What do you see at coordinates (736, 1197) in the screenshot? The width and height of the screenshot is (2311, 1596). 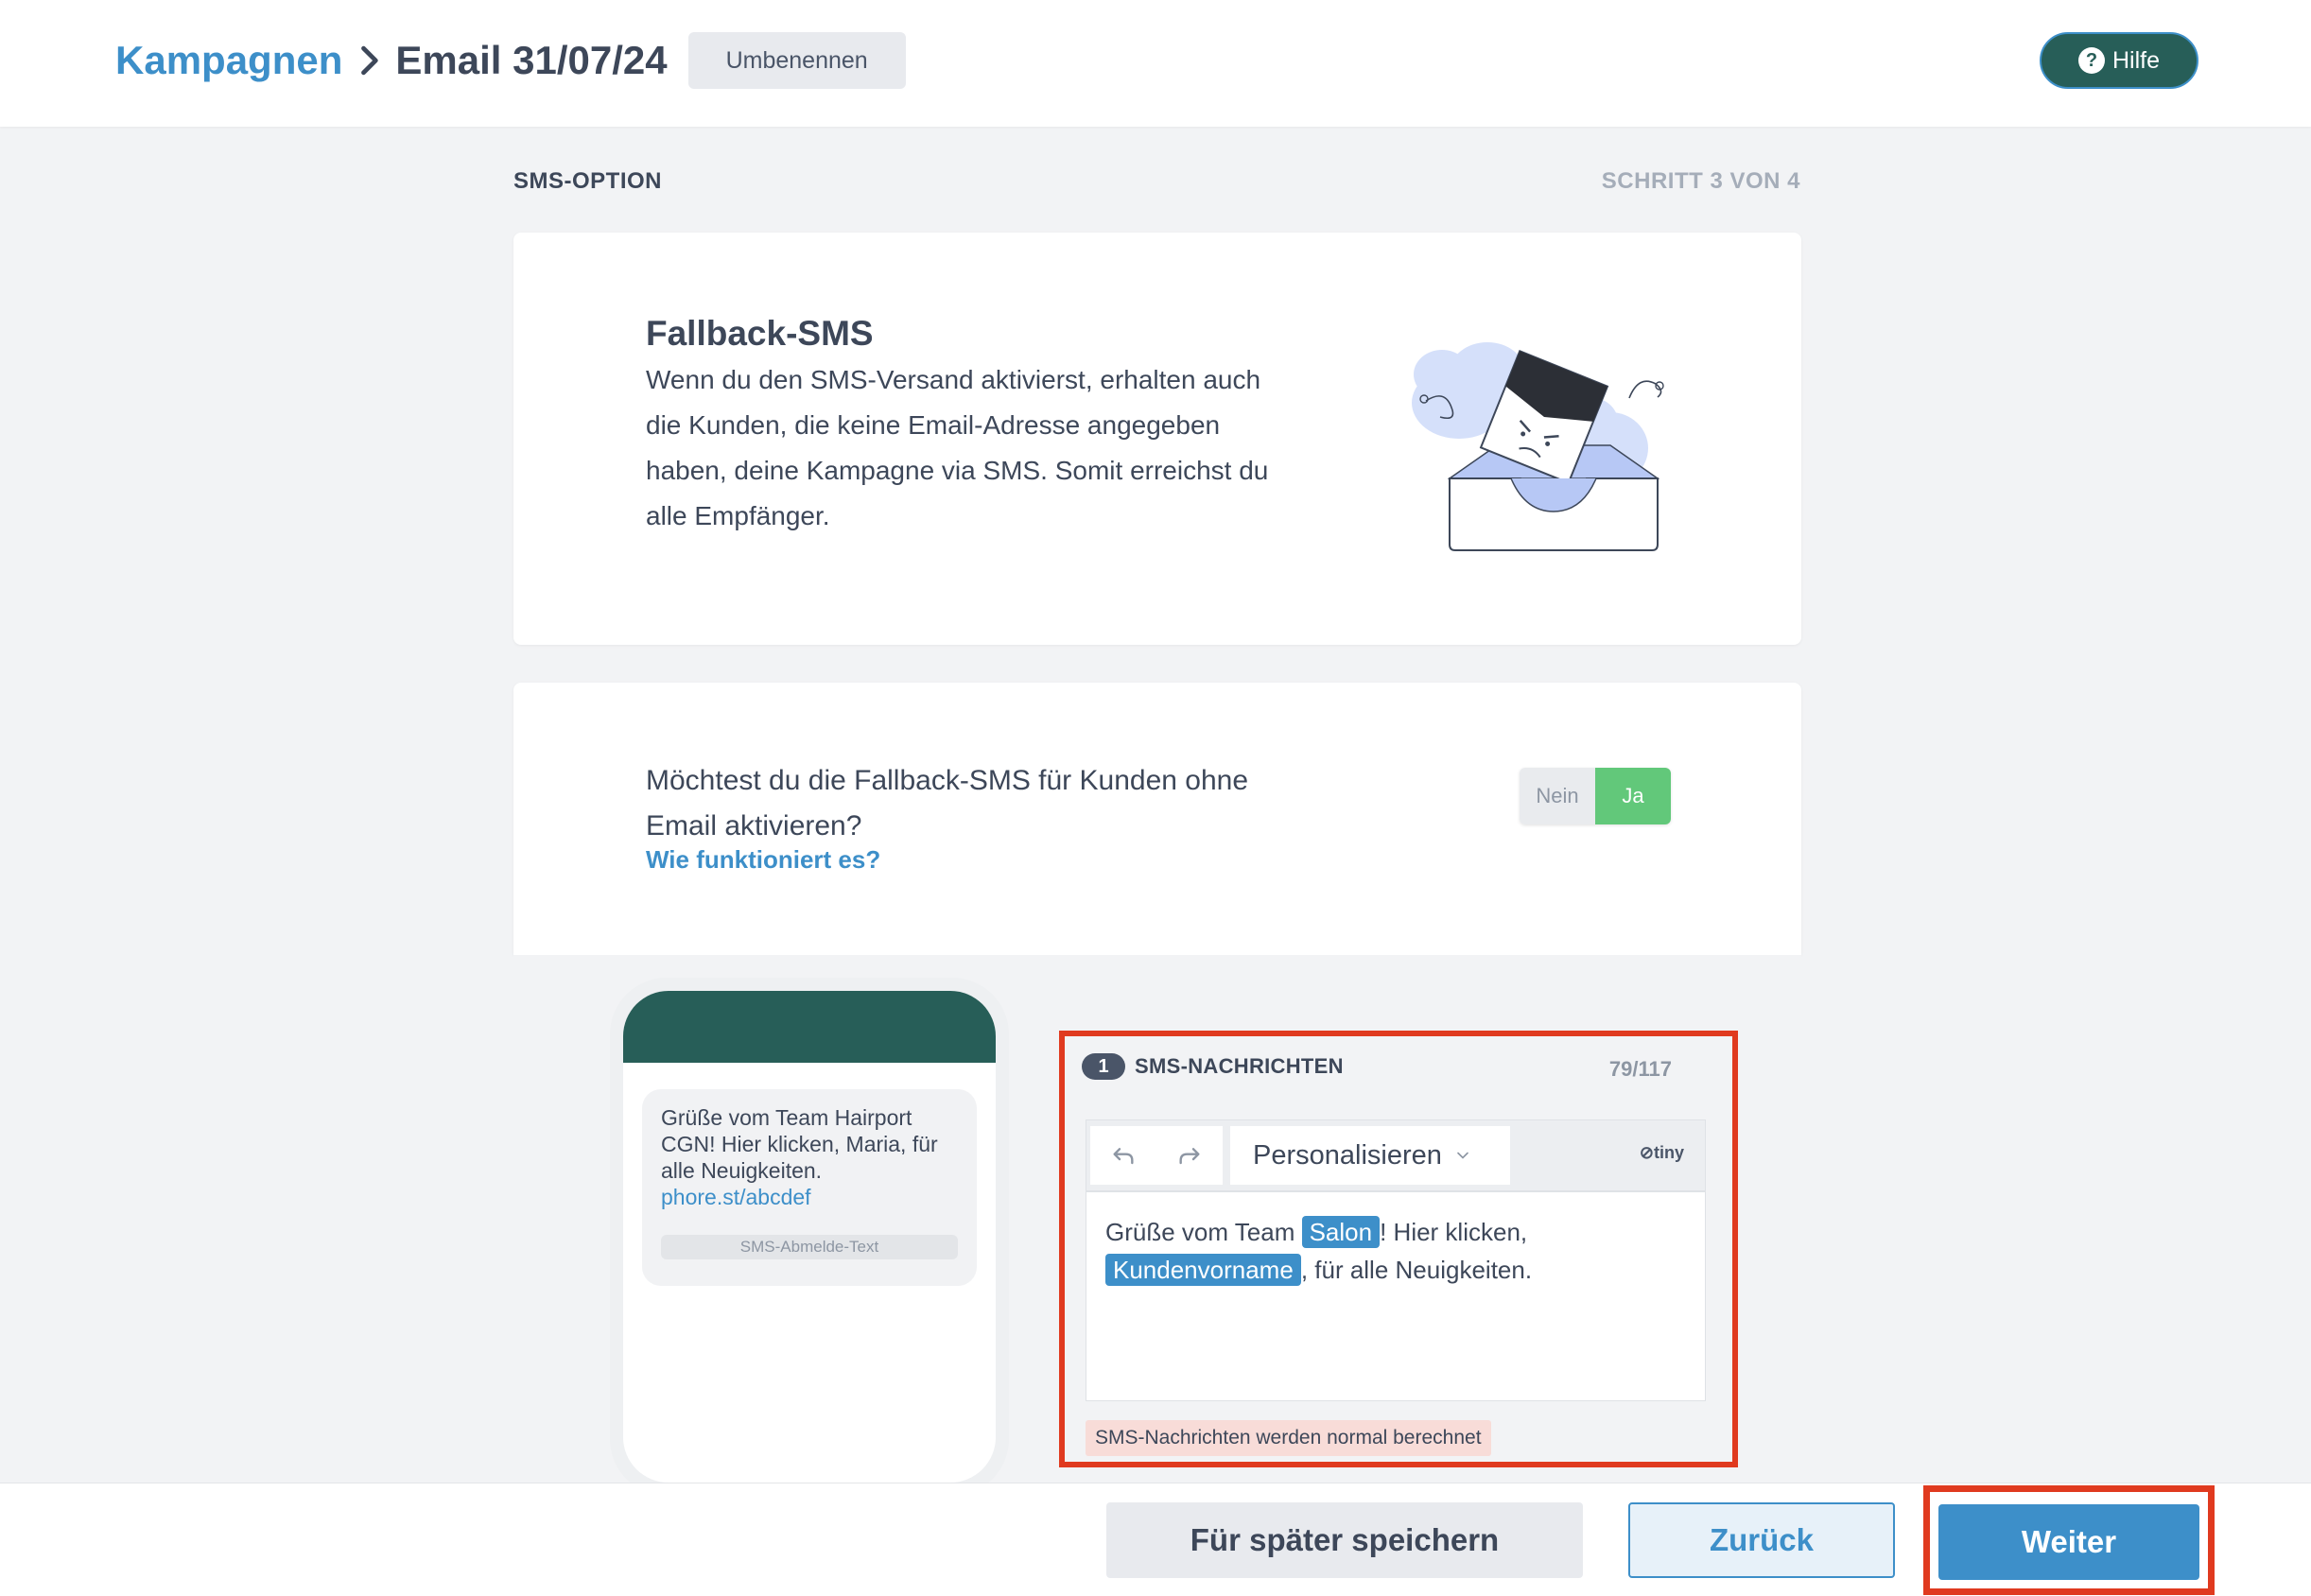 I see `sms-preview-link: phore.st/abcdef` at bounding box center [736, 1197].